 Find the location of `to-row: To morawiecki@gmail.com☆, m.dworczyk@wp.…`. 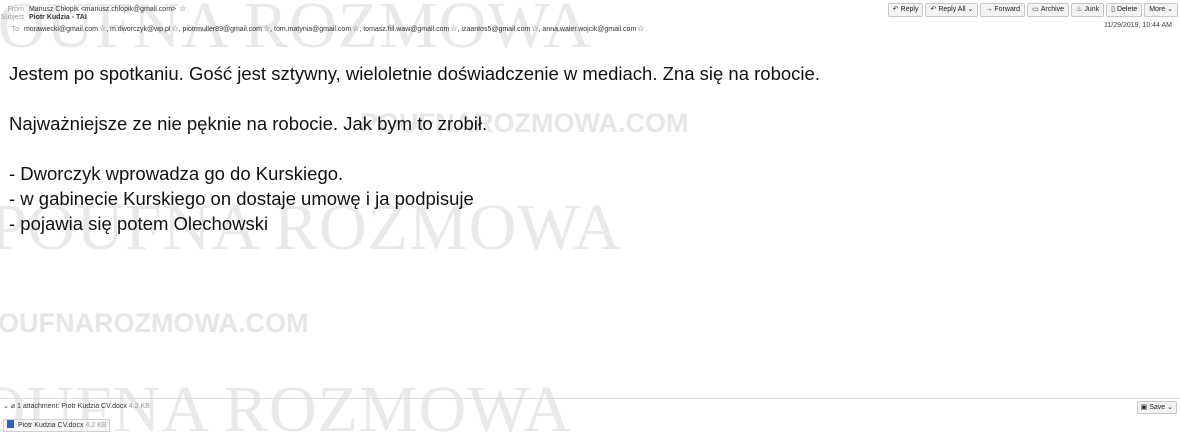

to-row: To morawiecki@gmail.com☆, m.dworczyk@wp.… is located at coordinates (325, 28).